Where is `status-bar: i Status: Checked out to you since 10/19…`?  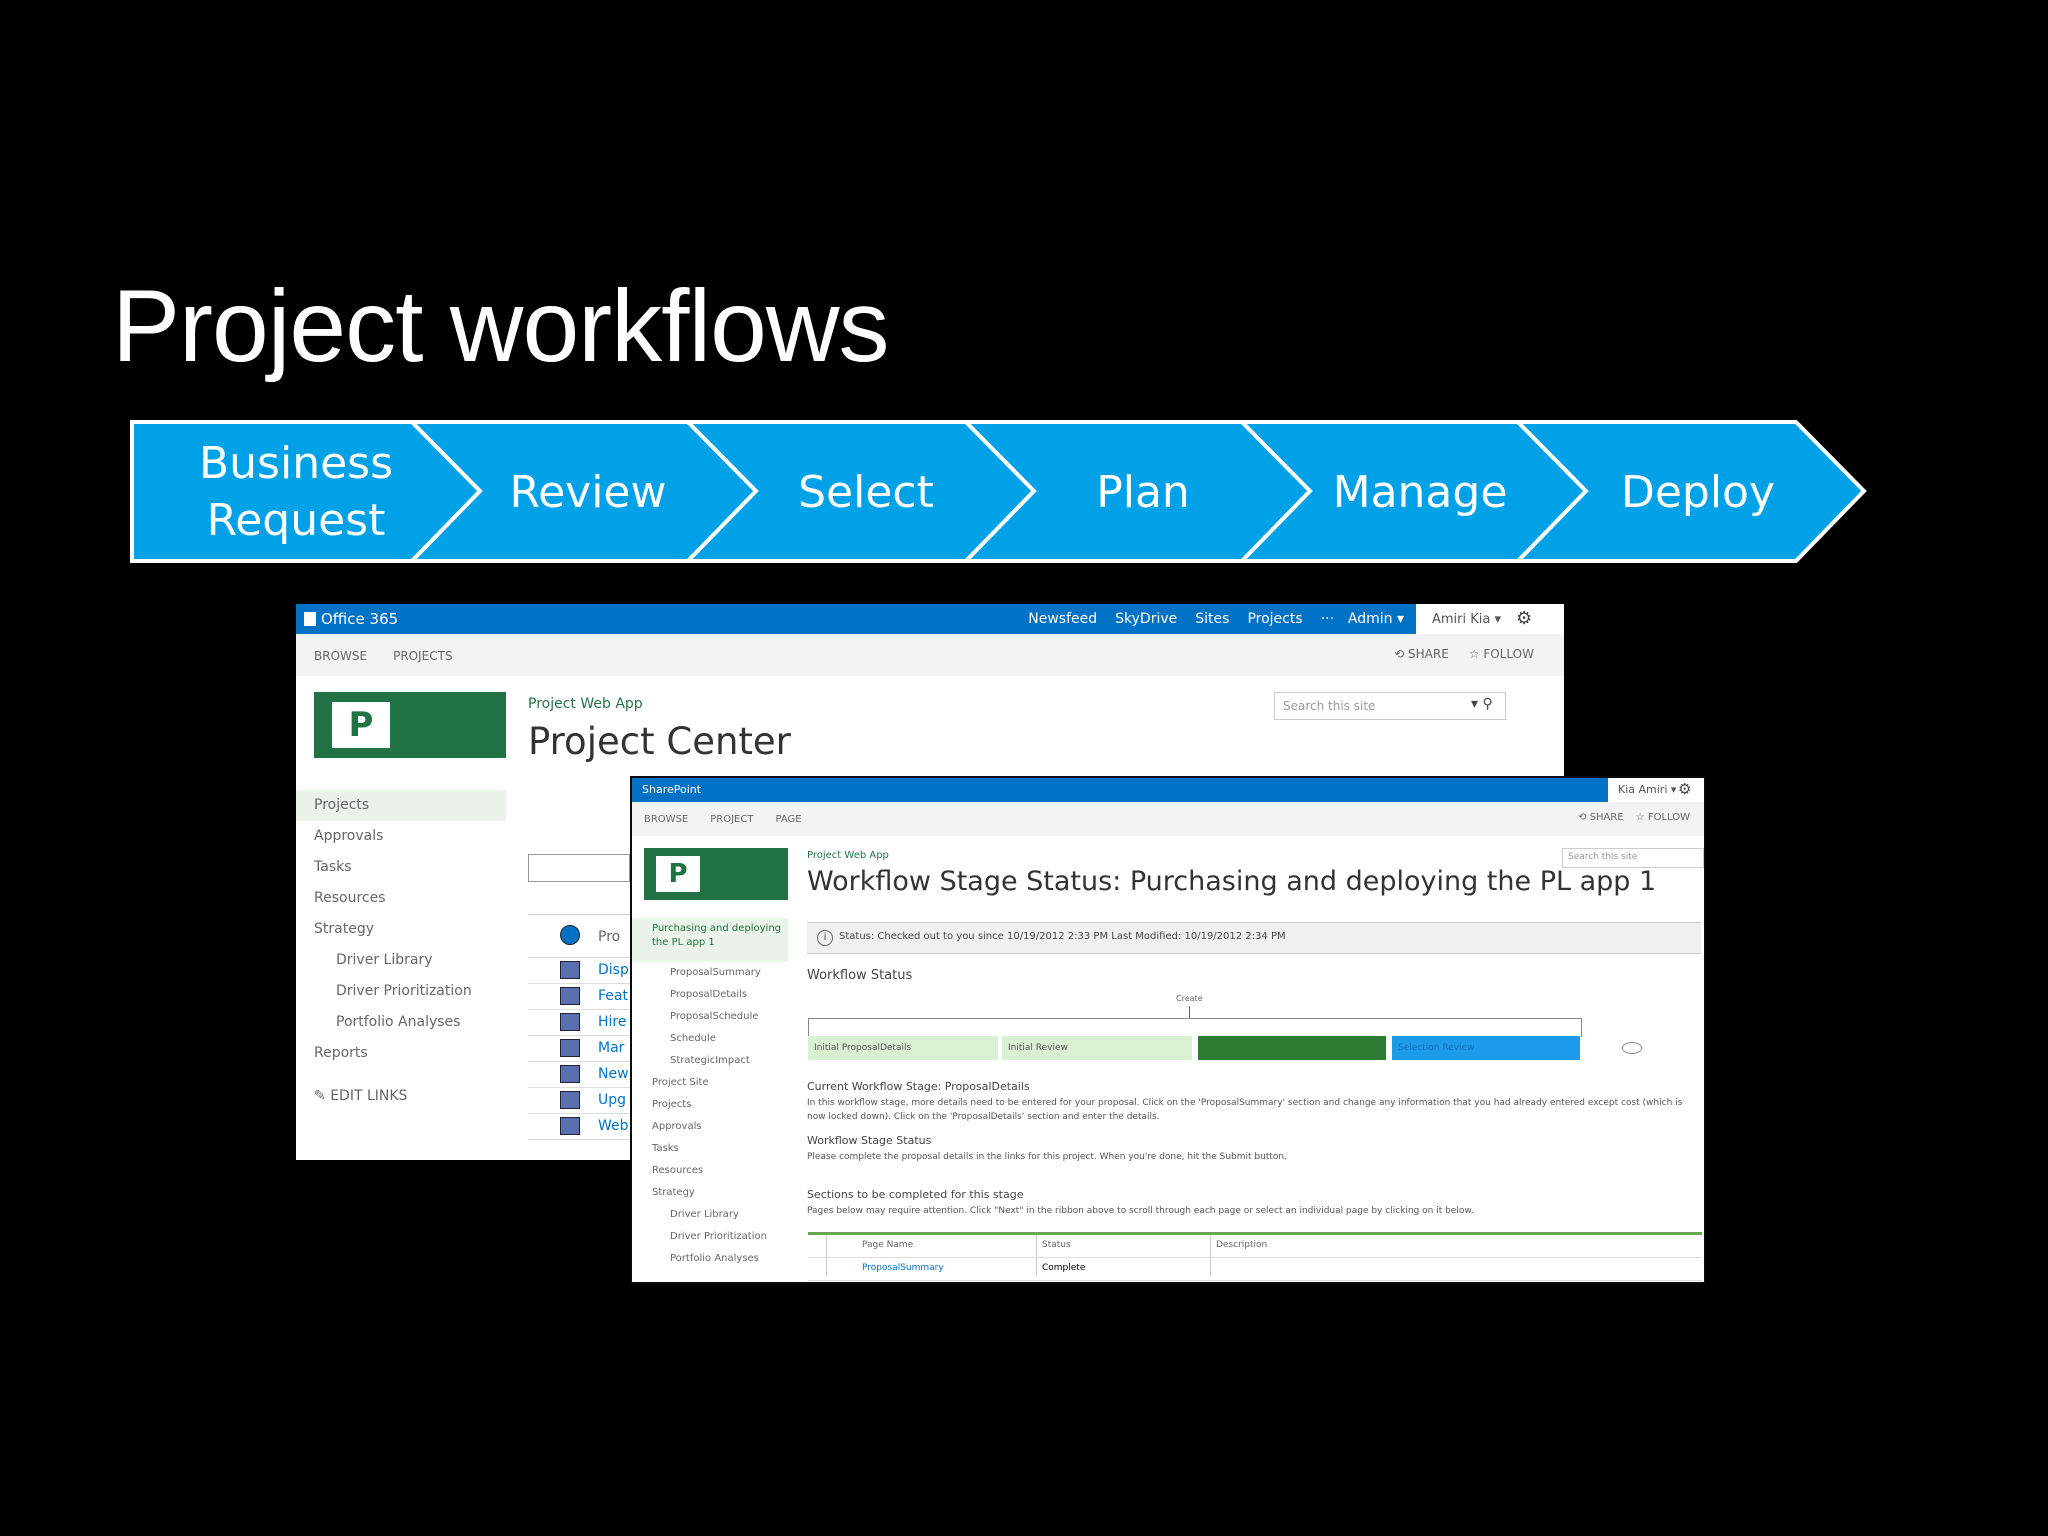 status-bar: i Status: Checked out to you since 10/19… is located at coordinates (1254, 938).